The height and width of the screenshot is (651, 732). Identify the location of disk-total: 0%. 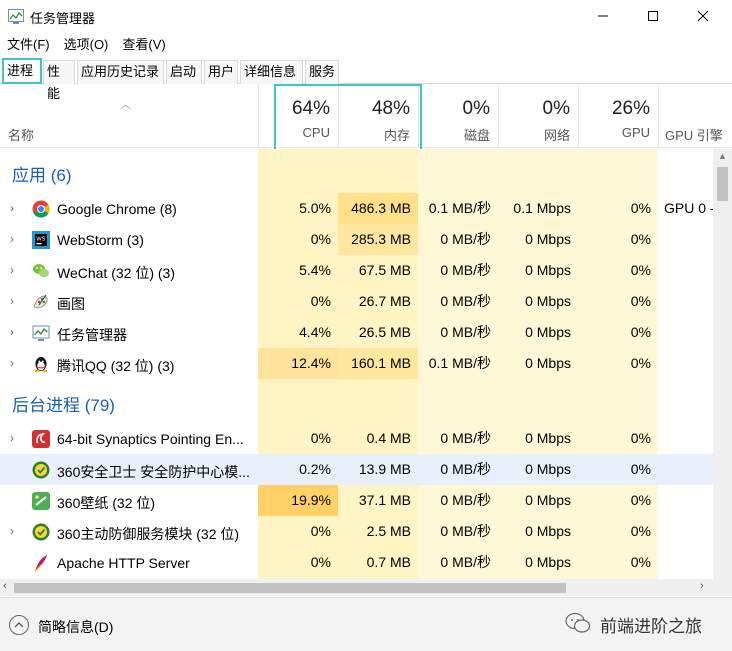
(476, 108).